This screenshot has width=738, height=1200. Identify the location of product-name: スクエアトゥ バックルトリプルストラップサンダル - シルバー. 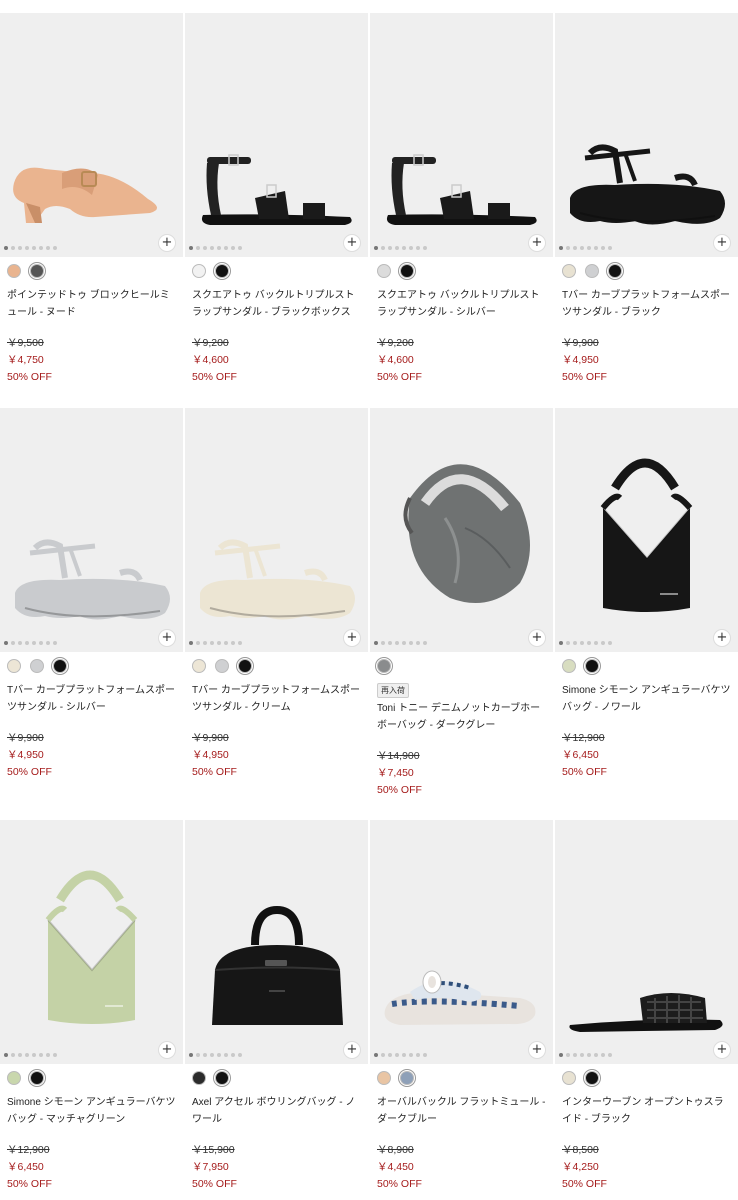
(461, 307).